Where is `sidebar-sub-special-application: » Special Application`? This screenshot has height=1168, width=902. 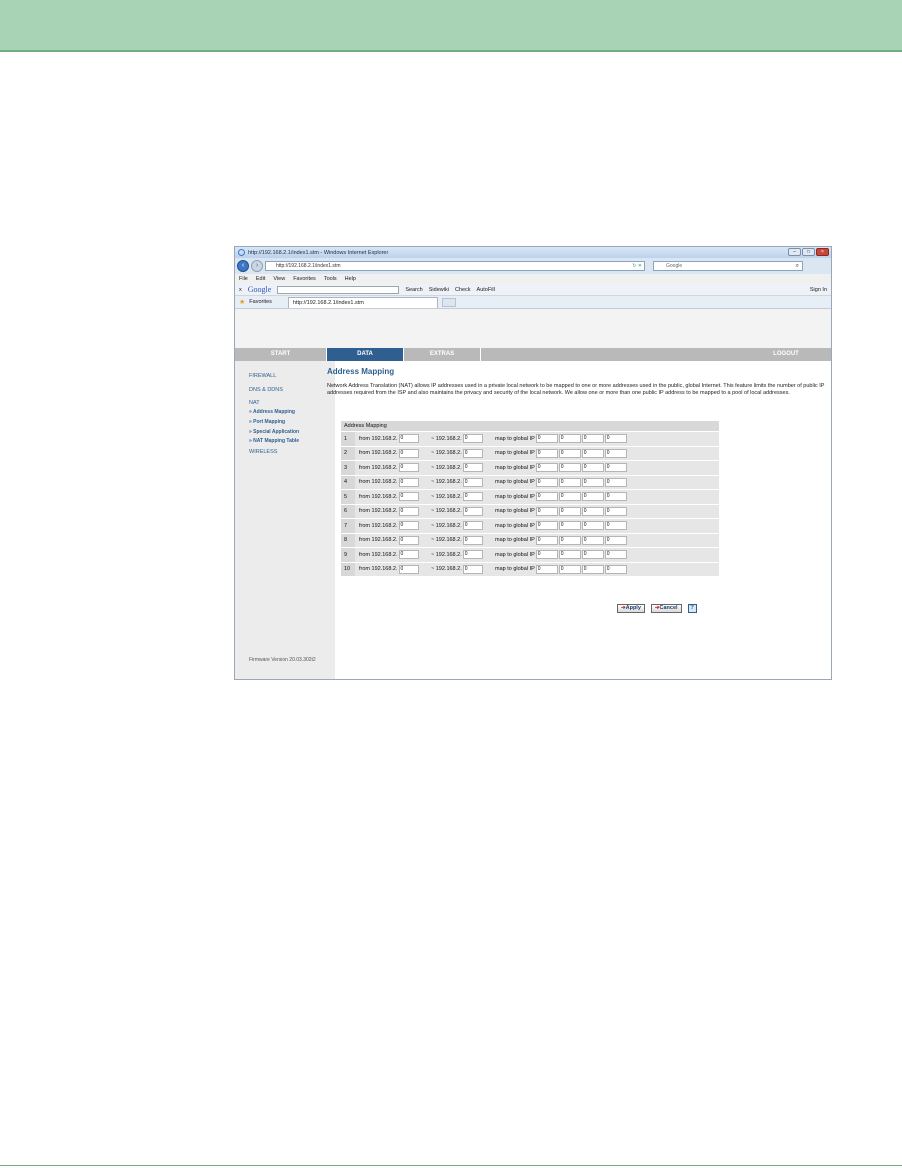 sidebar-sub-special-application: » Special Application is located at coordinates (274, 432).